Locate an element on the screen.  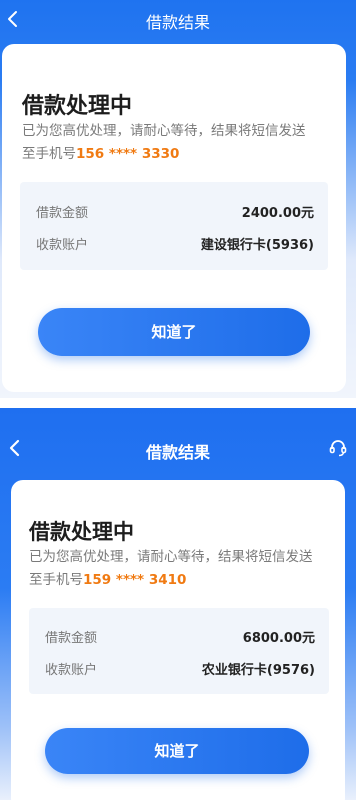
description-line-2: 至手机号159 **** 3410 is located at coordinates (184, 580).